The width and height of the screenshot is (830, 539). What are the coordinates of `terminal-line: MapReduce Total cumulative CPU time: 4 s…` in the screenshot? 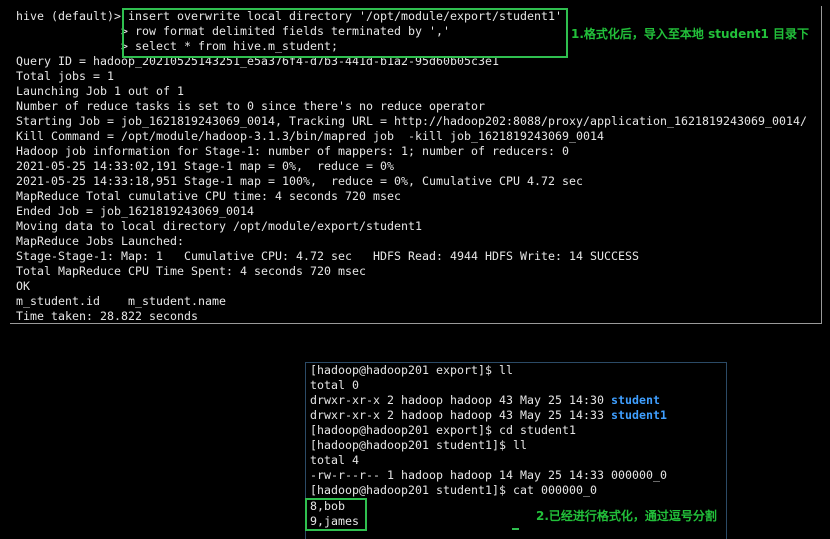 It's located at (209, 196).